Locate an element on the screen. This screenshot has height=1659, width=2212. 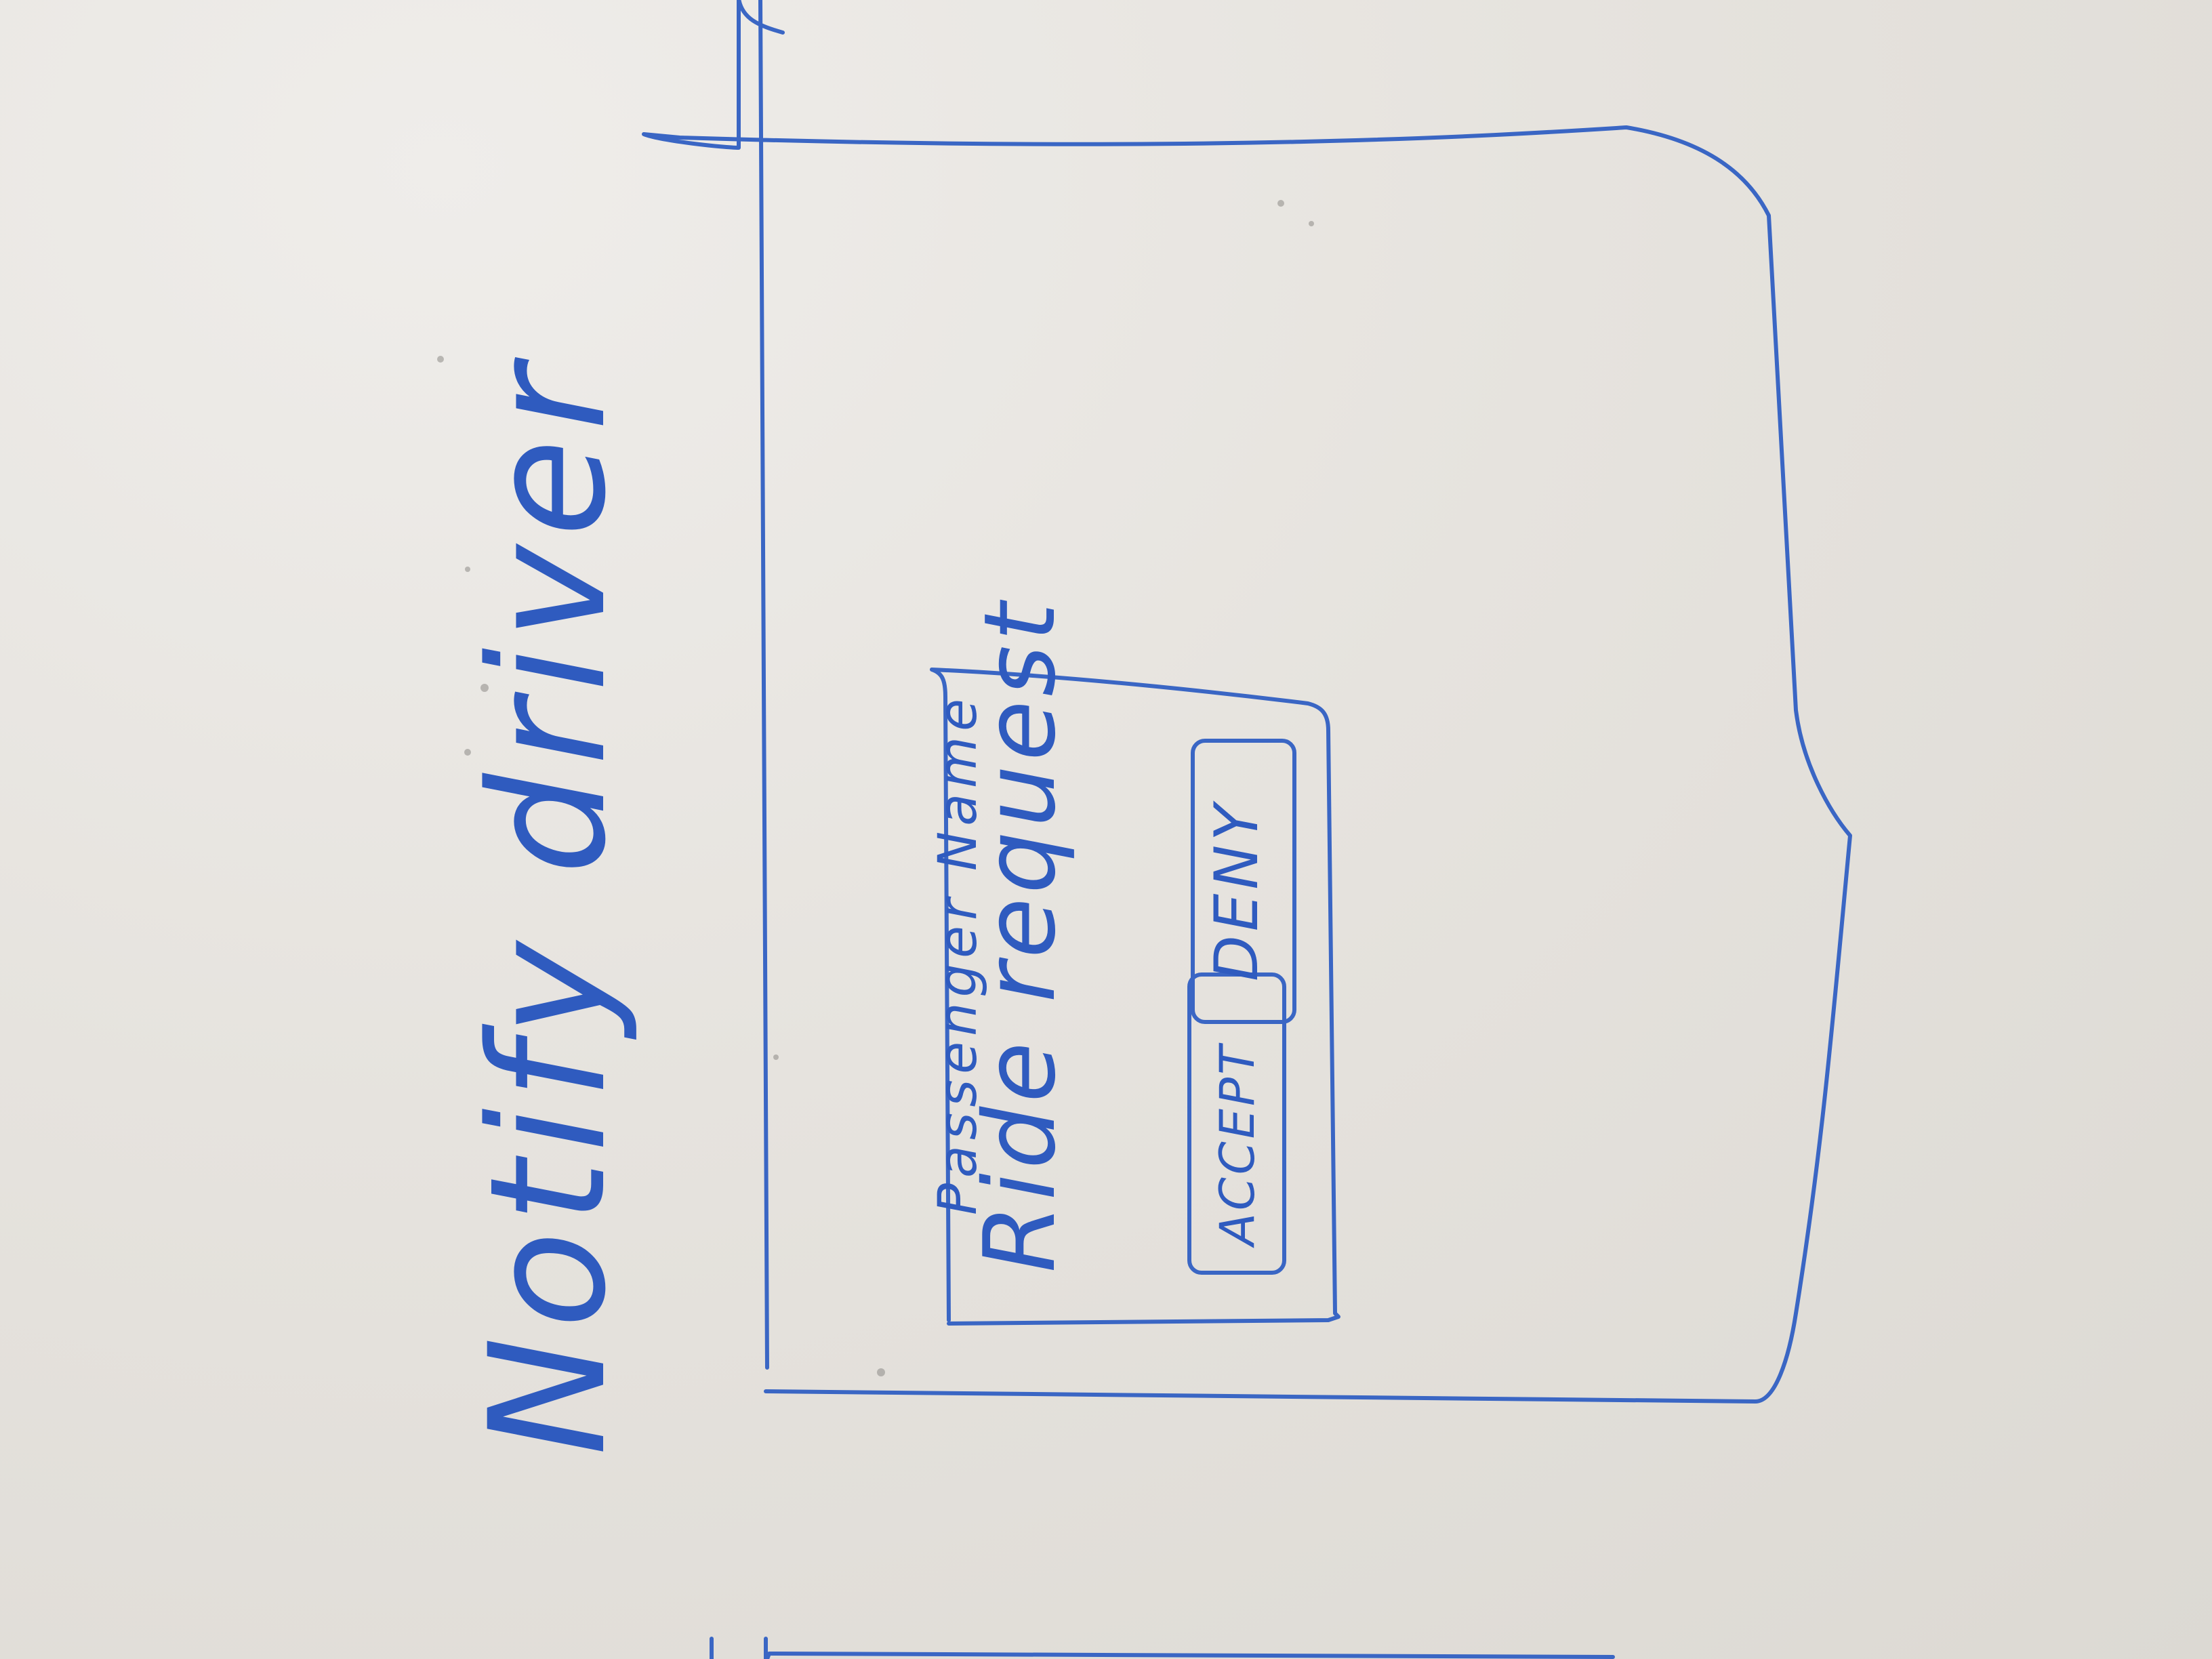
deny-button: DENY is located at coordinates (1243, 882).